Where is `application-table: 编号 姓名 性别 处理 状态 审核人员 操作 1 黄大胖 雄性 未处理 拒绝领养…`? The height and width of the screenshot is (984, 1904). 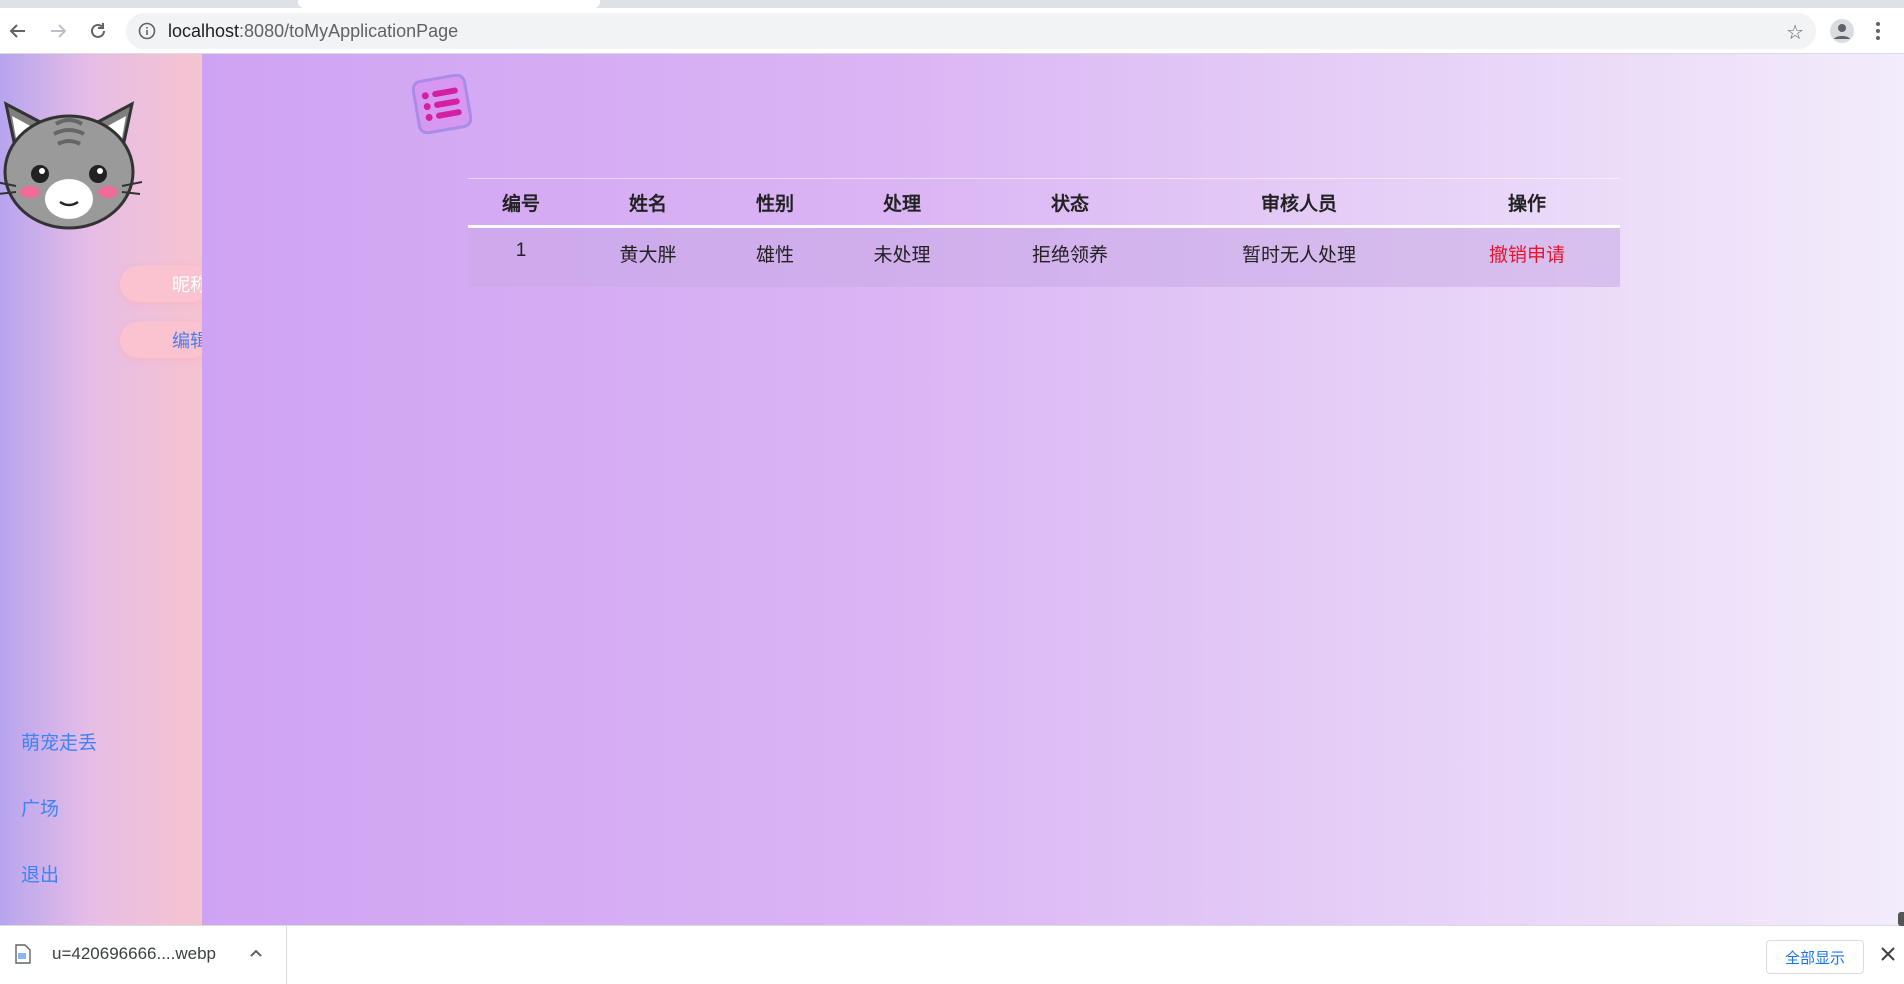
application-table: 编号 姓名 性别 处理 状态 审核人员 操作 1 黄大胖 雄性 未处理 拒绝领养… is located at coordinates (1044, 232).